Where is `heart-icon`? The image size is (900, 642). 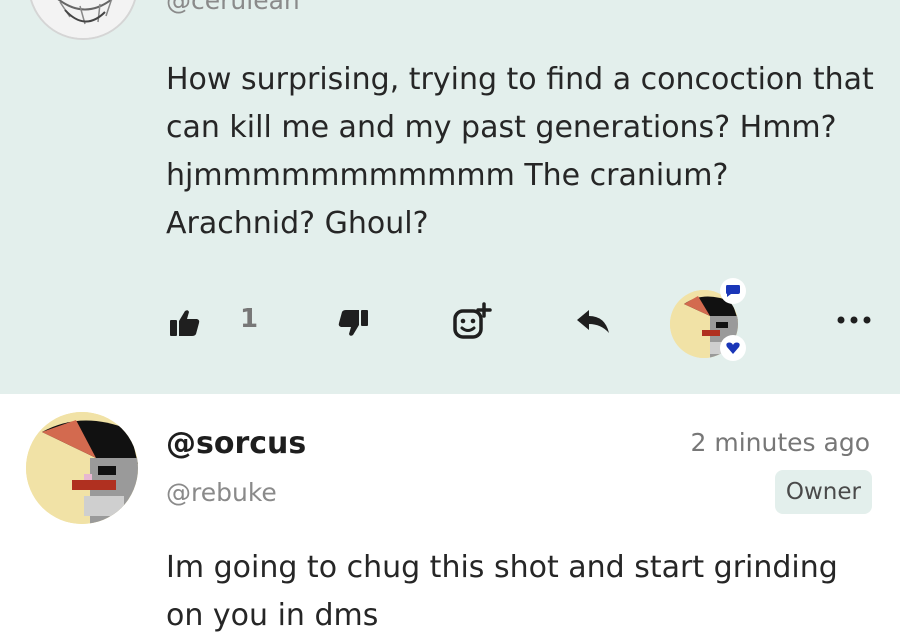
heart-icon is located at coordinates (733, 348).